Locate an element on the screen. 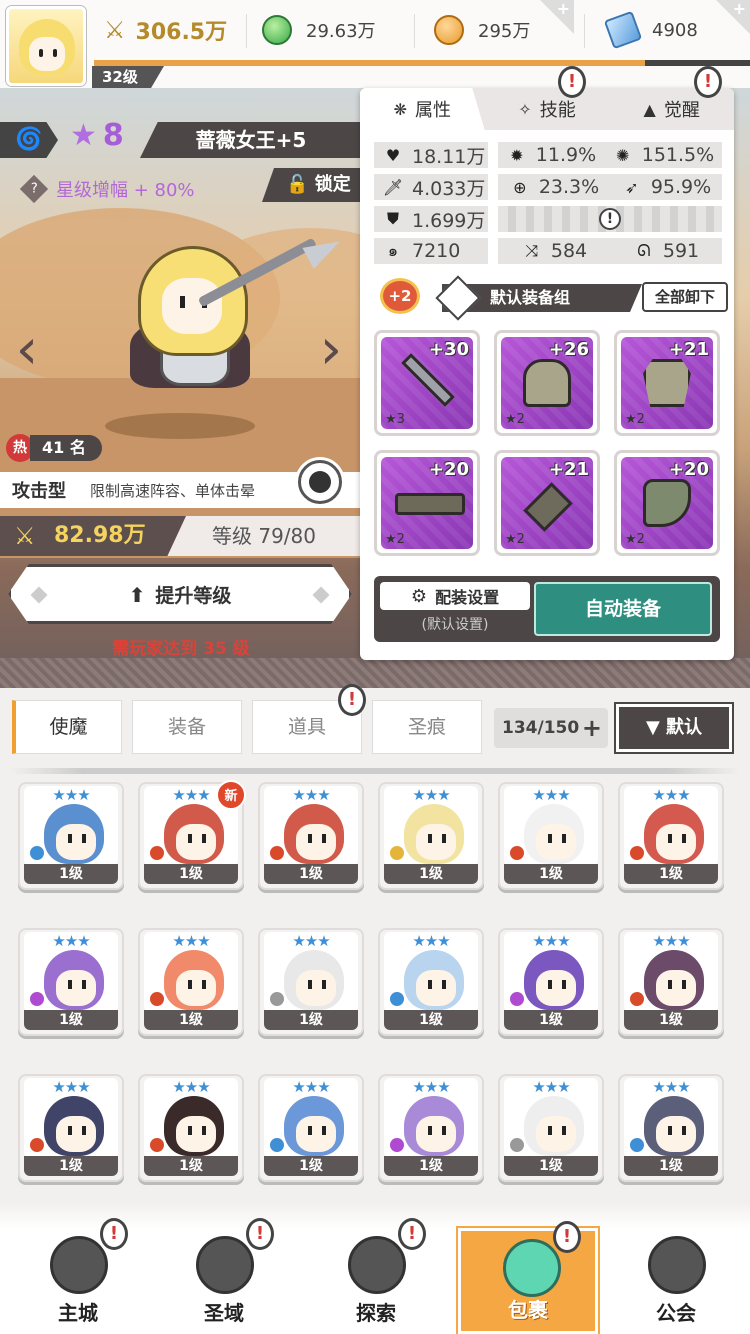  equip-slot-boots: +20 ★2 is located at coordinates (667, 503).